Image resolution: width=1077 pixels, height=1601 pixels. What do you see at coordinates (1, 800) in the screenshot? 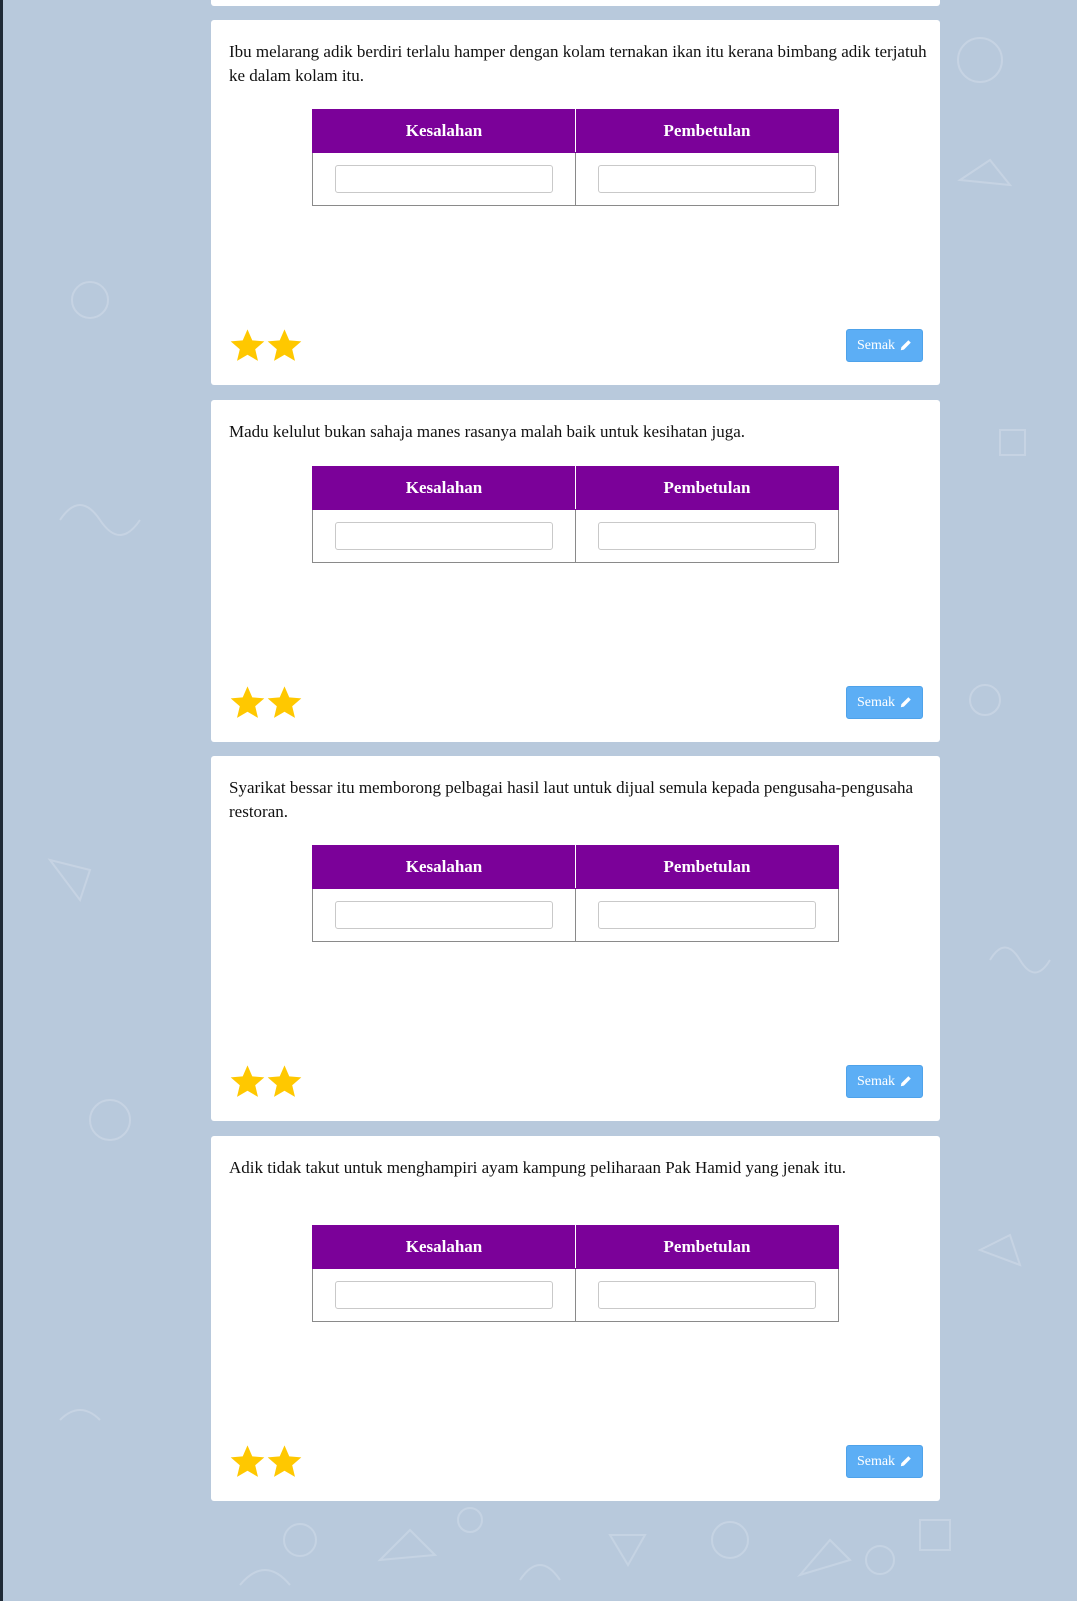
I see `window-left-edge` at bounding box center [1, 800].